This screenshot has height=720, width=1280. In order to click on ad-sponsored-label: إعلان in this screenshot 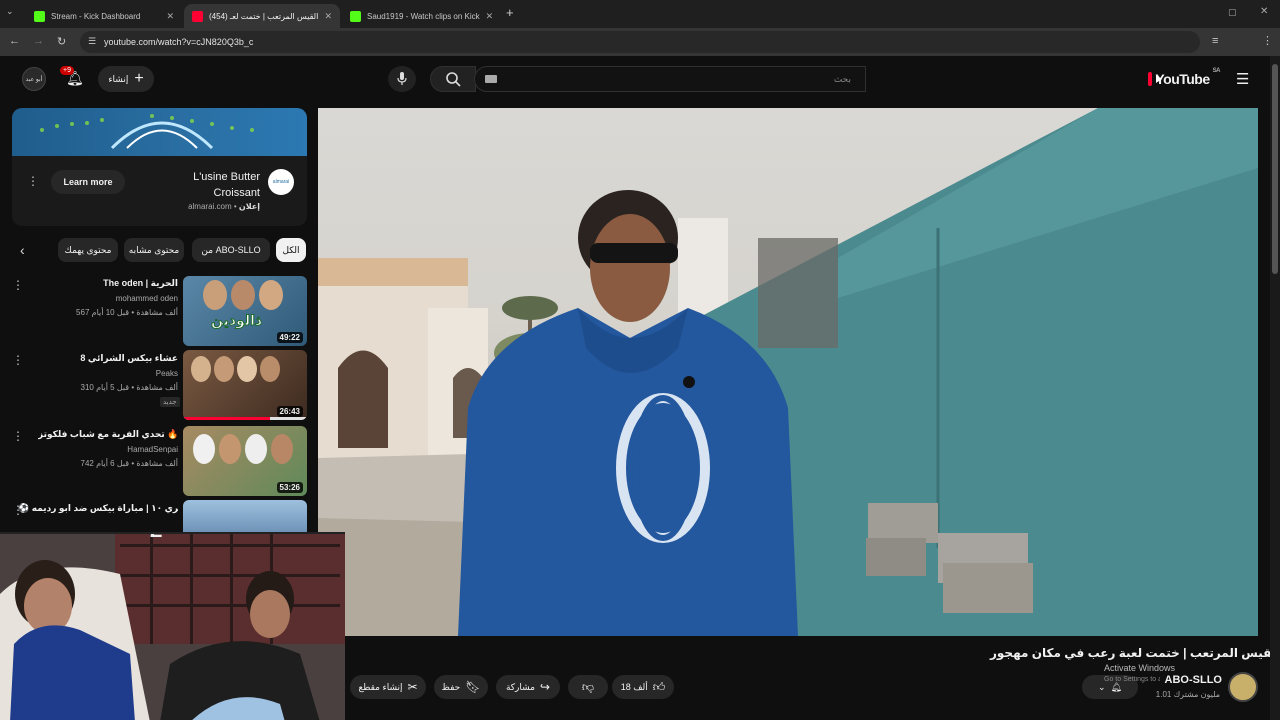, I will do `click(249, 206)`.